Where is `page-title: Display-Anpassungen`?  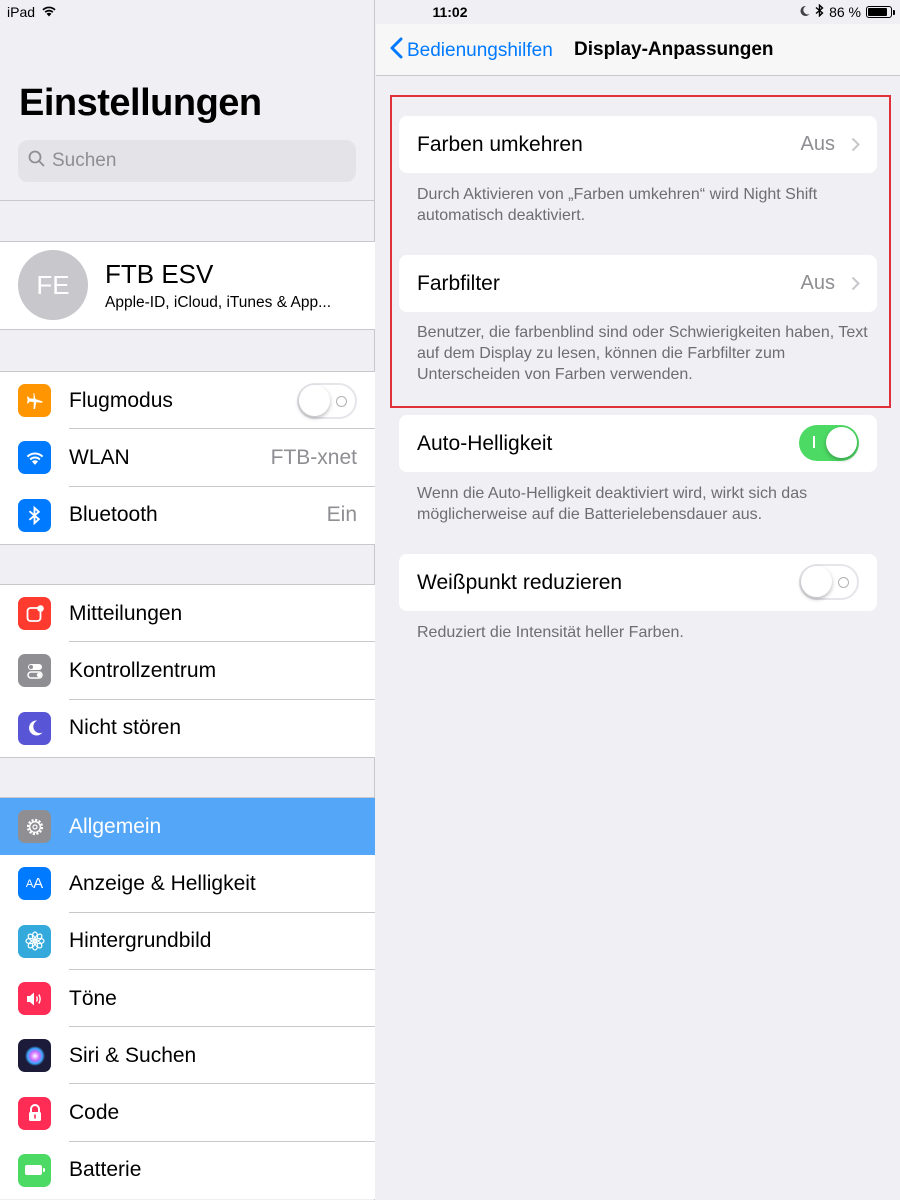 page-title: Display-Anpassungen is located at coordinates (674, 49).